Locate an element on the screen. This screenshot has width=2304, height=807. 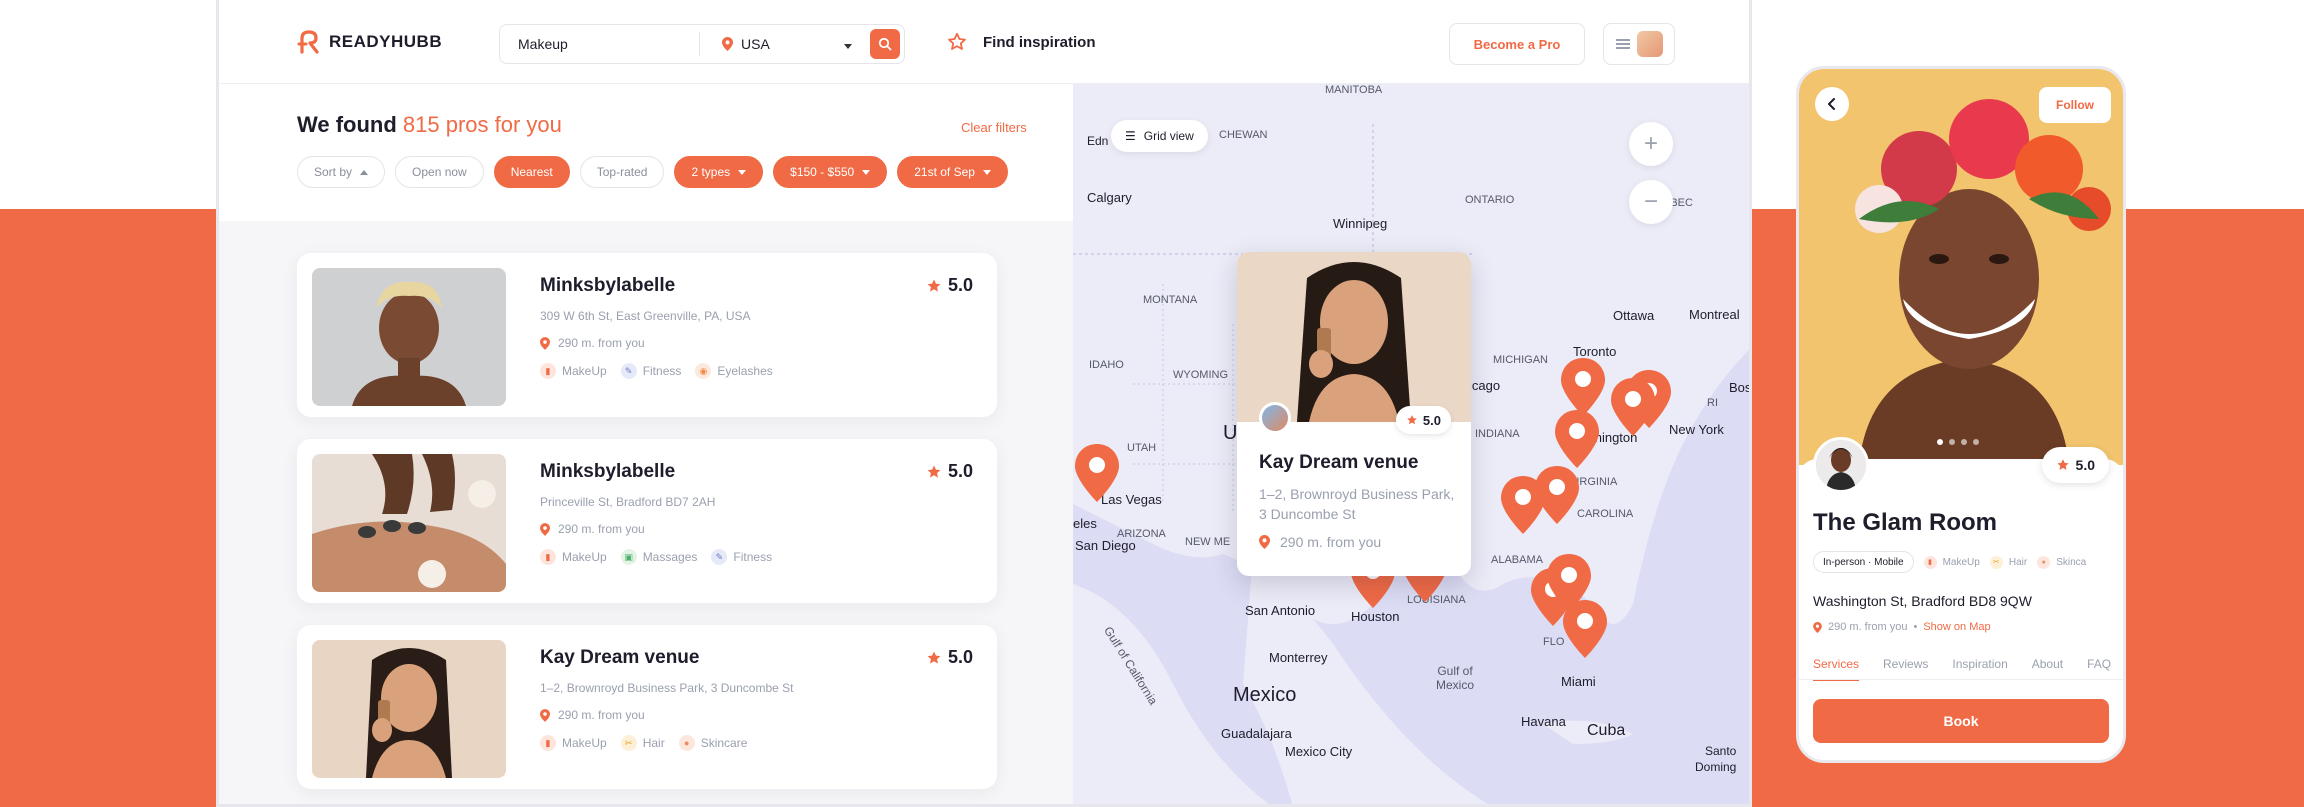
tag-label: Fitness is located at coordinates (662, 371).